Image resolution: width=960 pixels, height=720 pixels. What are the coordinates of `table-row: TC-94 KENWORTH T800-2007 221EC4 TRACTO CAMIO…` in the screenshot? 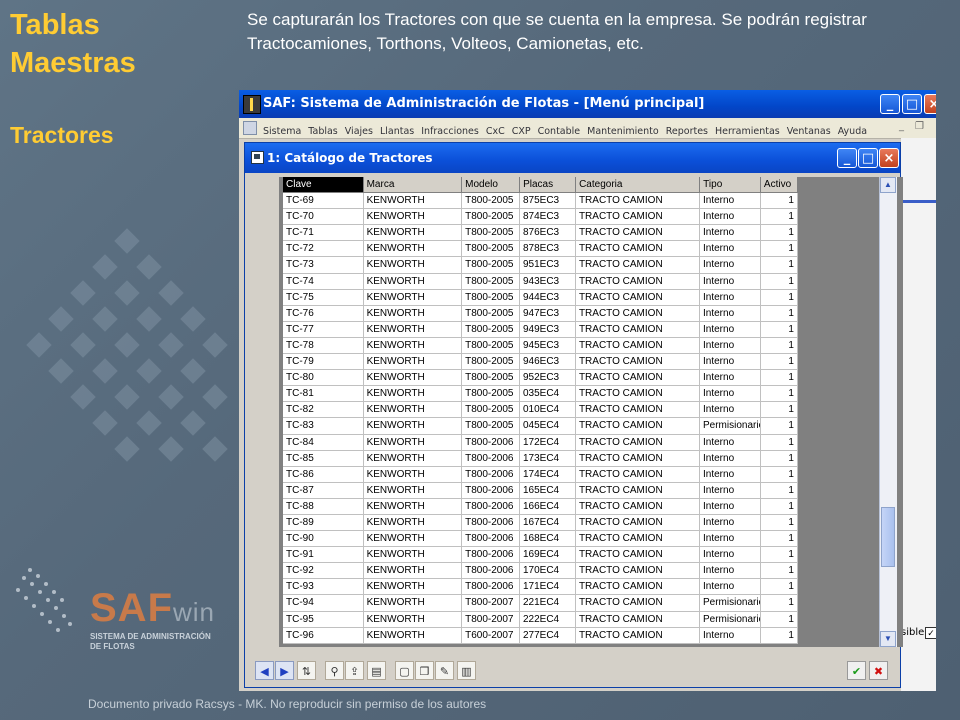 It's located at (540, 603).